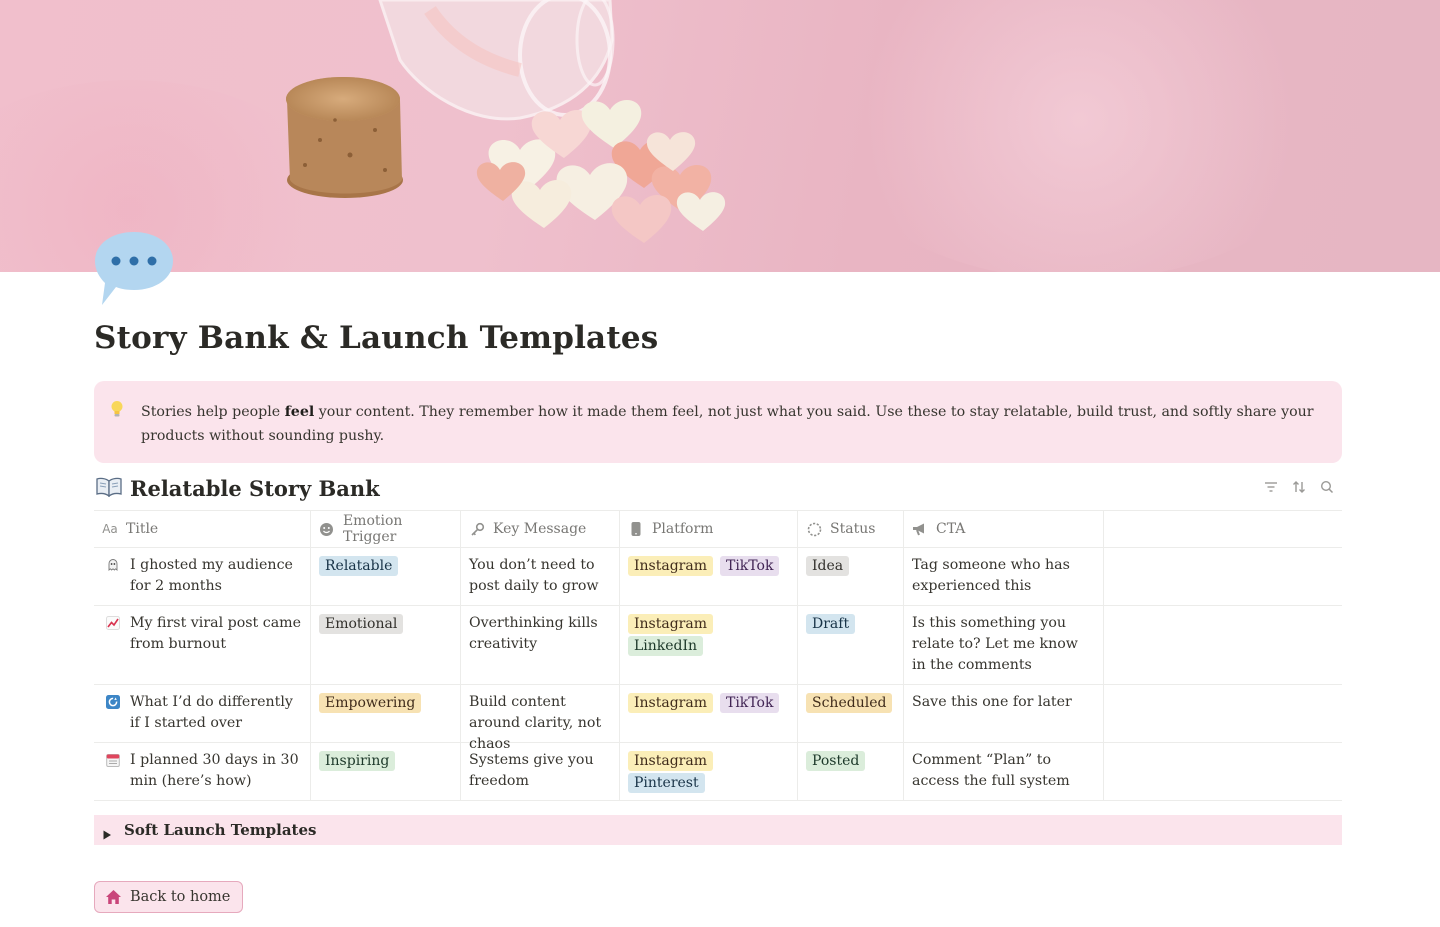 Image resolution: width=1440 pixels, height=927 pixels. I want to click on column-header-title: Aa Title, so click(202, 529).